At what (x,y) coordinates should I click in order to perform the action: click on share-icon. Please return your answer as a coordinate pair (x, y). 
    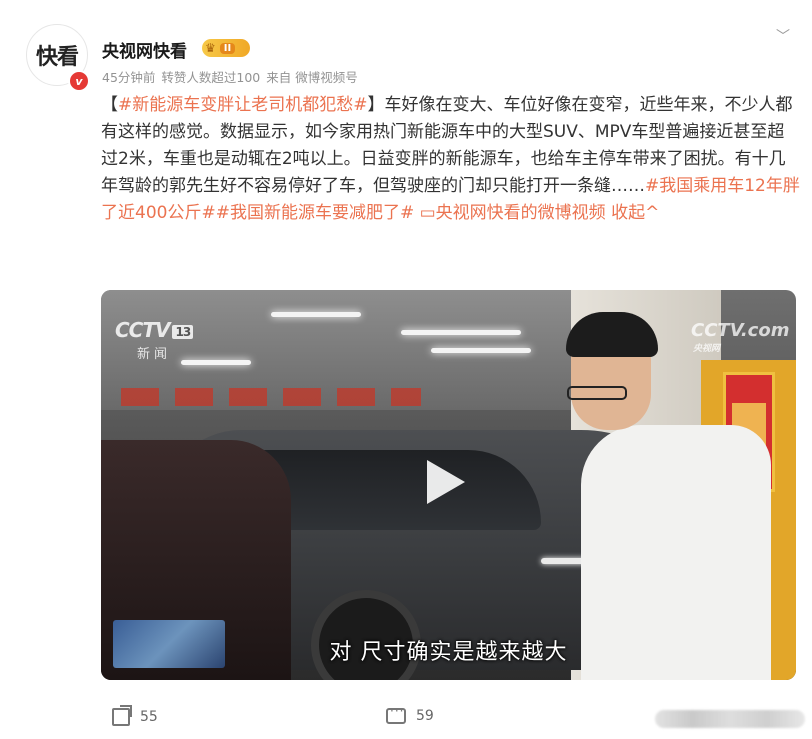
    Looking at the image, I should click on (122, 715).